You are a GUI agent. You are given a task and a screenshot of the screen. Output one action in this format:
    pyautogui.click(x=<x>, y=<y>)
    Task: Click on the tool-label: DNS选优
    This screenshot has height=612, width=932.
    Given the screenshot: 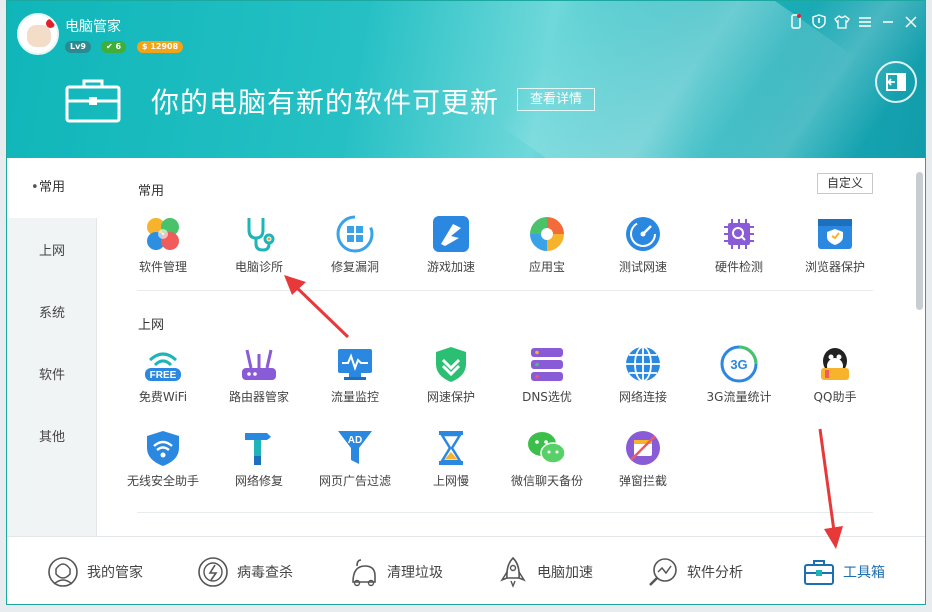 What is the action you would take?
    pyautogui.click(x=547, y=397)
    